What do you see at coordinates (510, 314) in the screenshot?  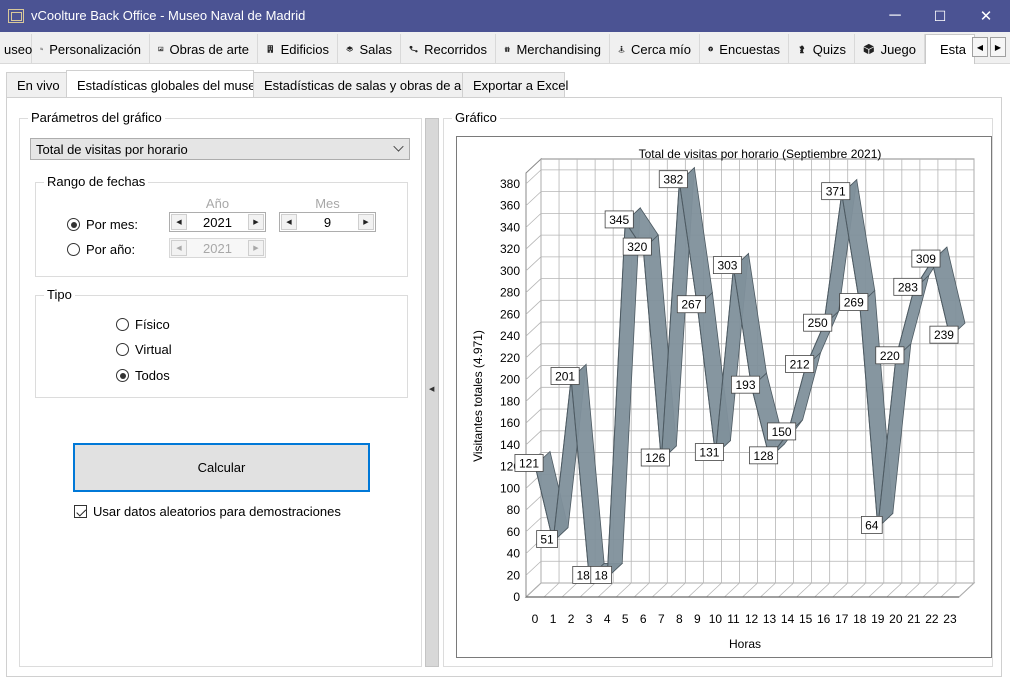 I see `y-tick-label: 260` at bounding box center [510, 314].